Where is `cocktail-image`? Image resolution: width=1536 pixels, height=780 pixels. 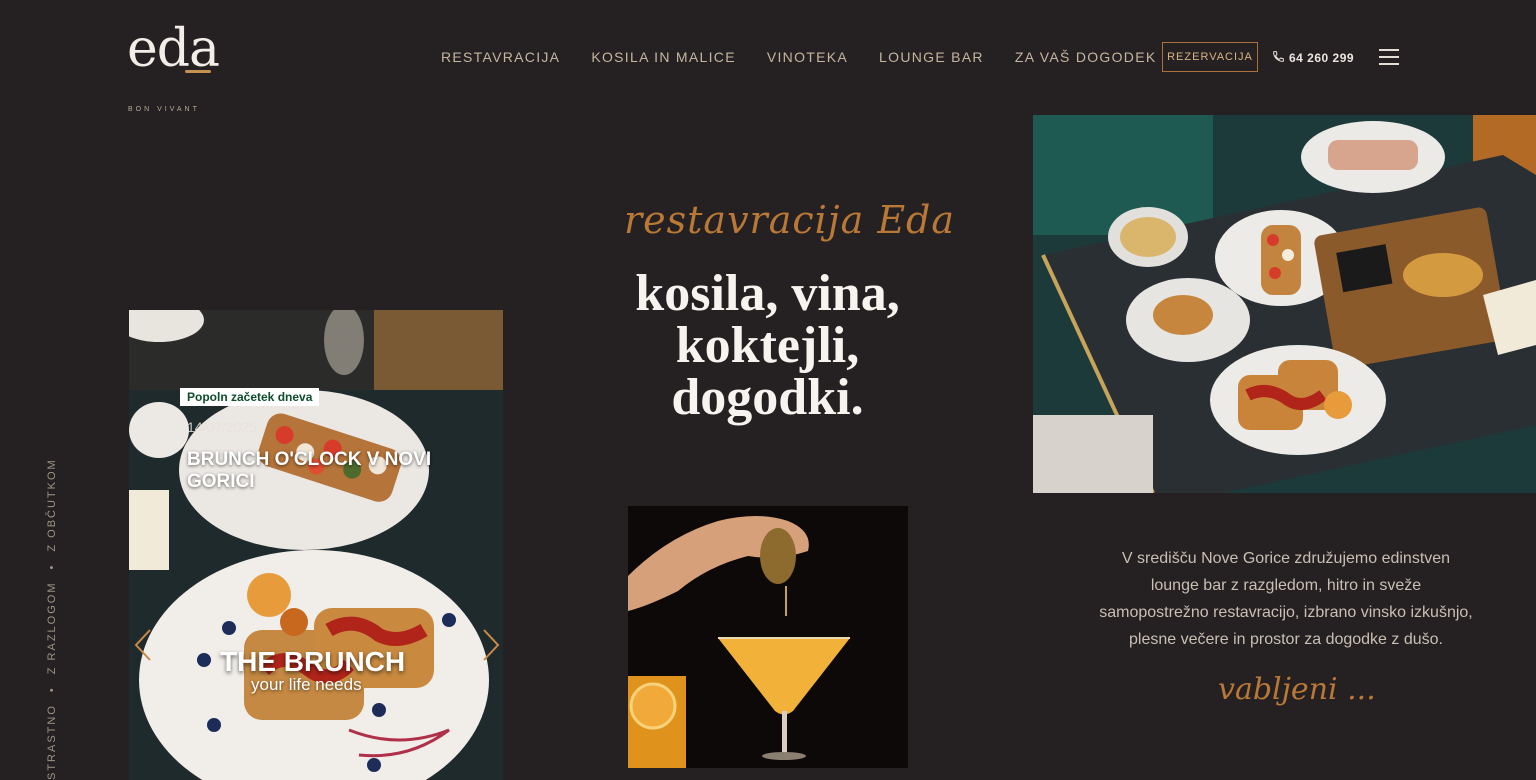
cocktail-image is located at coordinates (768, 637).